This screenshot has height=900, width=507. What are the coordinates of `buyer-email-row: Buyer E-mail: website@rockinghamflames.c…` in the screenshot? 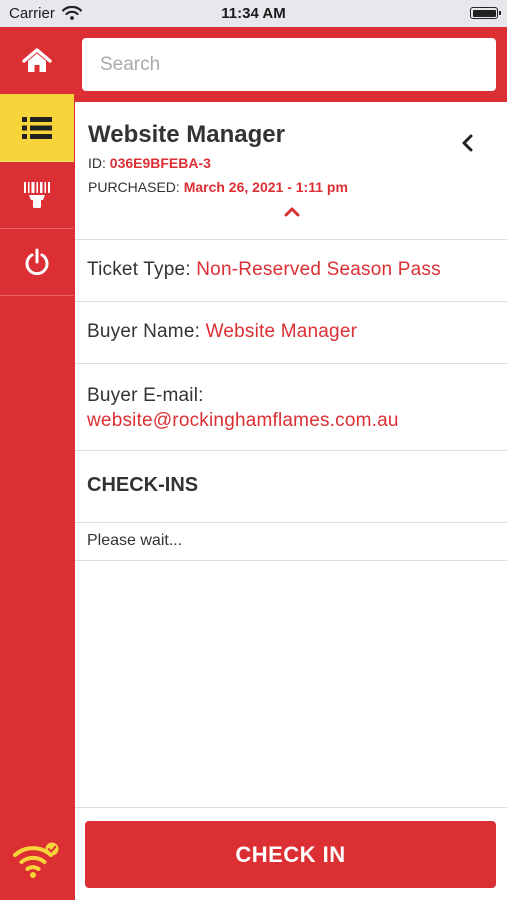 It's located at (291, 407).